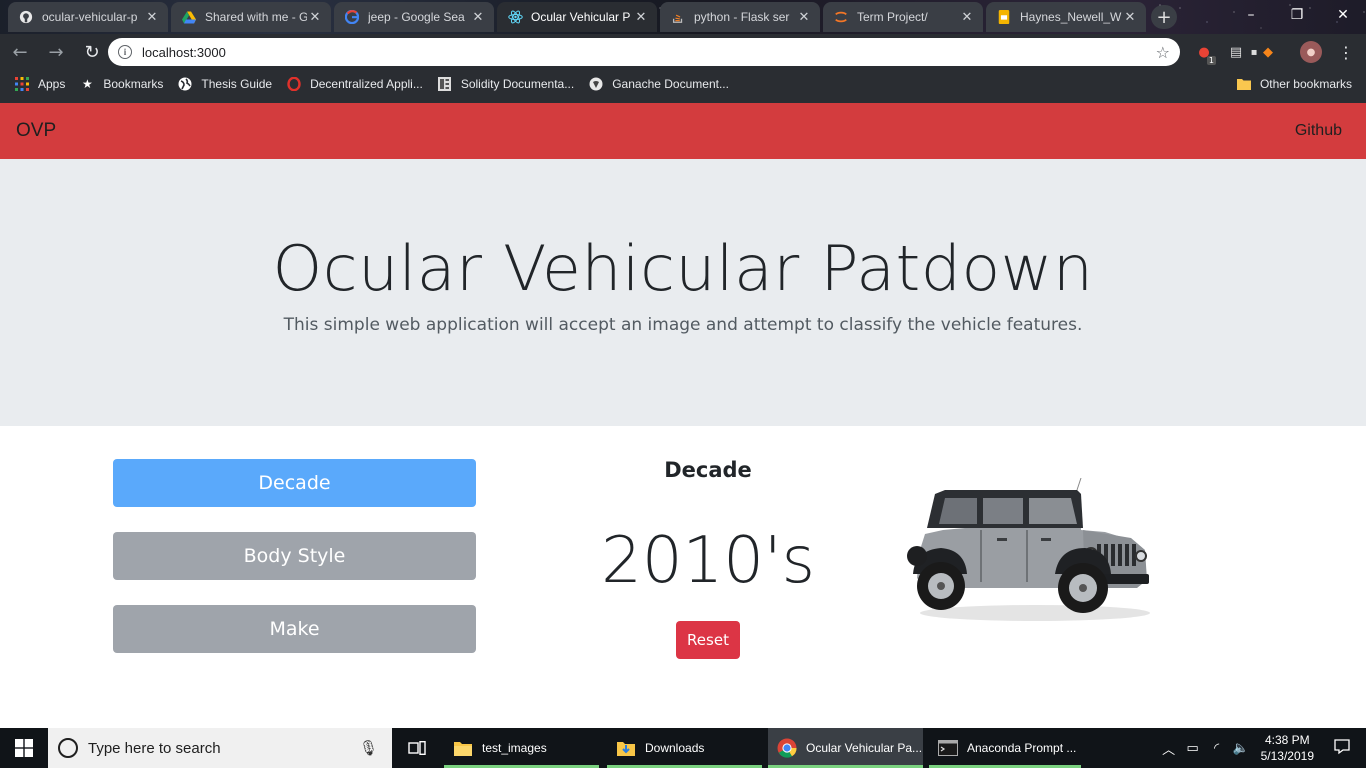 Image resolution: width=1366 pixels, height=768 pixels. Describe the element at coordinates (1343, 15) in the screenshot. I see `close-window-icon: ✕` at that location.